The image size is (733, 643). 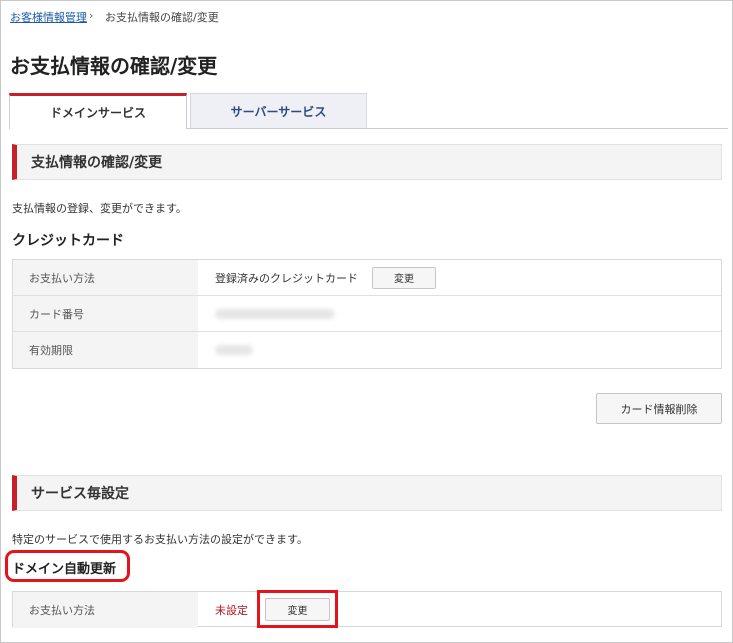 I want to click on payment-method-cell: 登録済みのクレジットカード 変更, so click(x=459, y=277).